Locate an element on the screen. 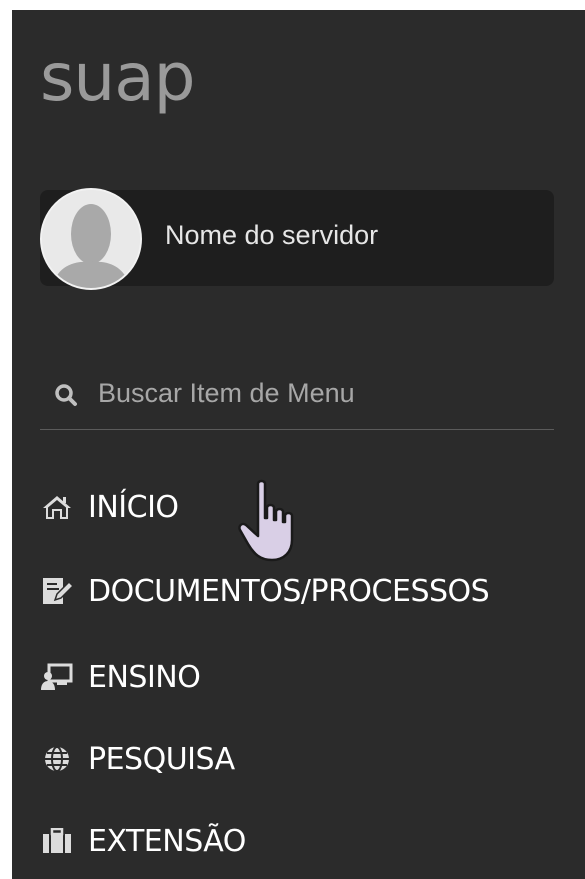 The image size is (585, 879). user-name: Nome do servidor is located at coordinates (271, 235).